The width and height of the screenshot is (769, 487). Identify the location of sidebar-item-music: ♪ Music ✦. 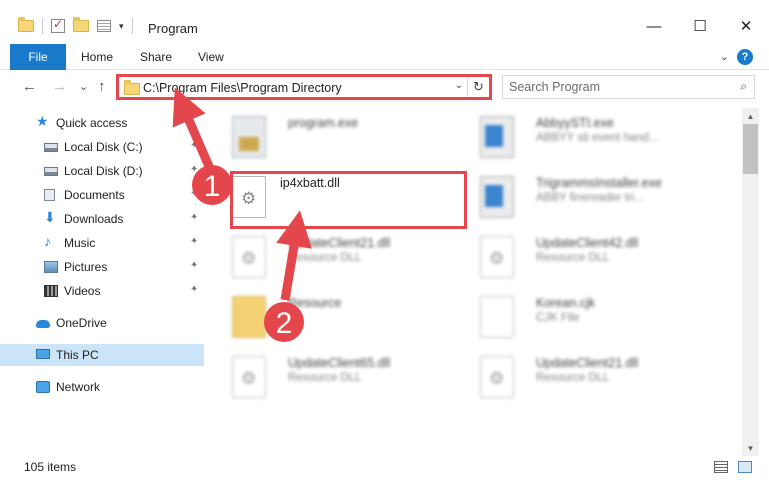
(102, 243).